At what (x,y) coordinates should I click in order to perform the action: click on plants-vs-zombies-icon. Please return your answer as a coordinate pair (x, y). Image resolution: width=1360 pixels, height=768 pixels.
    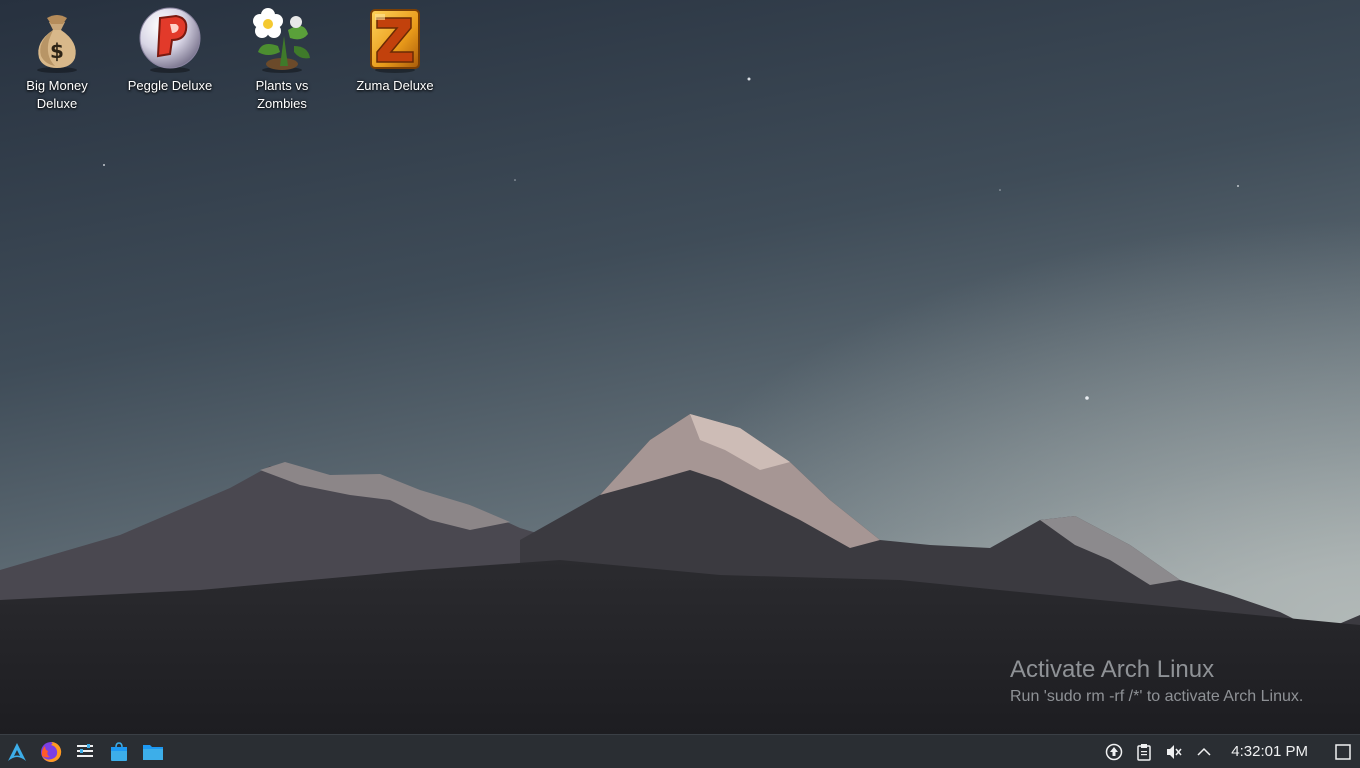
    Looking at the image, I should click on (281, 40).